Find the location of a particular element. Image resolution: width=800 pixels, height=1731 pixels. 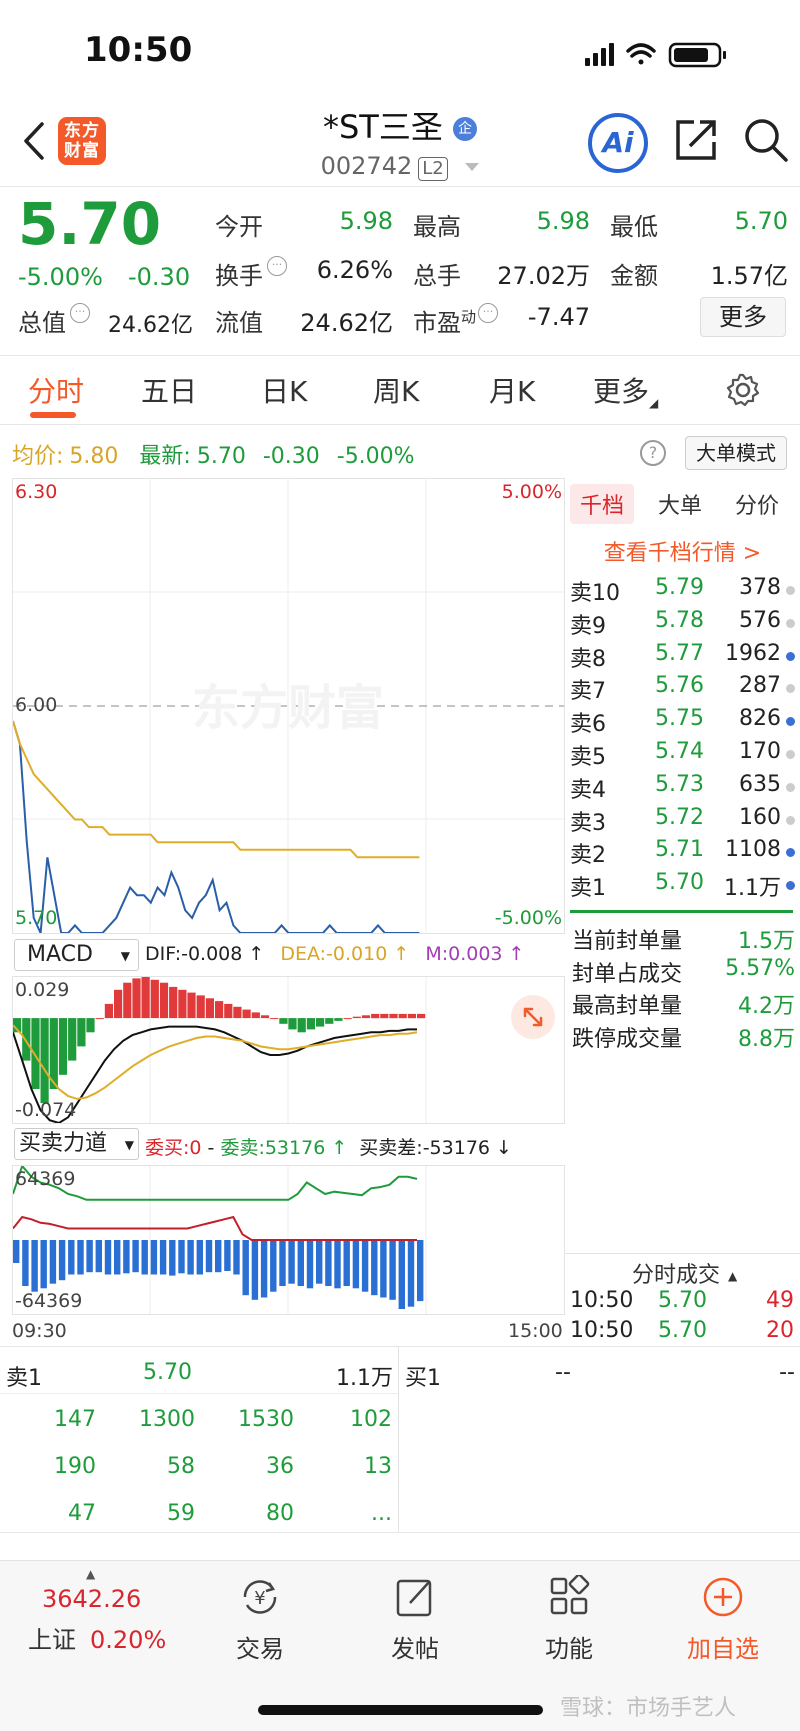

view-depth-link: 查看千档行情 > is located at coordinates (682, 551).